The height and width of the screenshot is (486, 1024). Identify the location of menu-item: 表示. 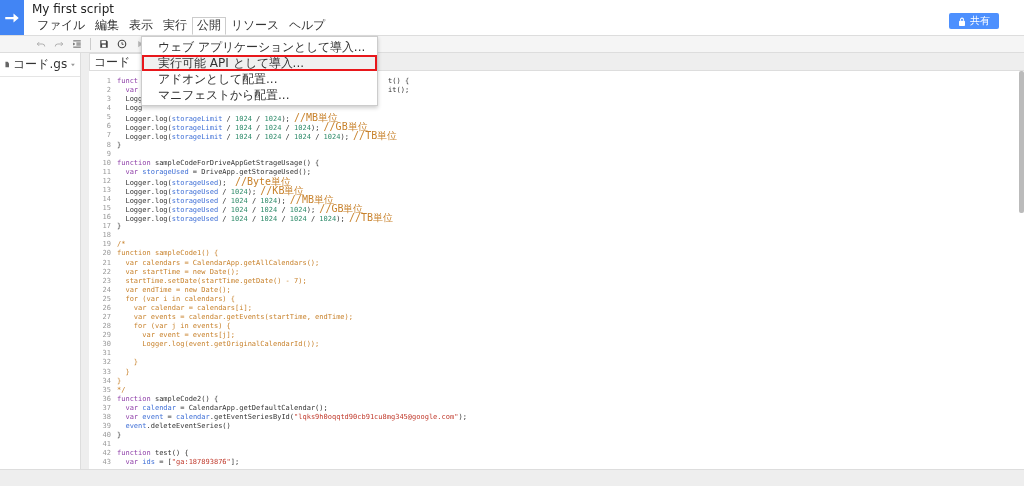
(141, 26).